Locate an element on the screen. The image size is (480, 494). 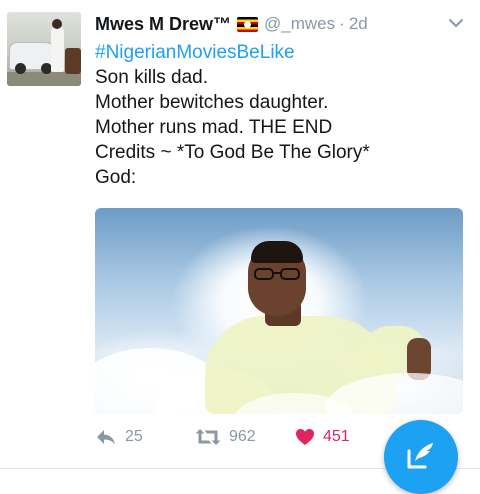
compose-icon is located at coordinates (420, 456).